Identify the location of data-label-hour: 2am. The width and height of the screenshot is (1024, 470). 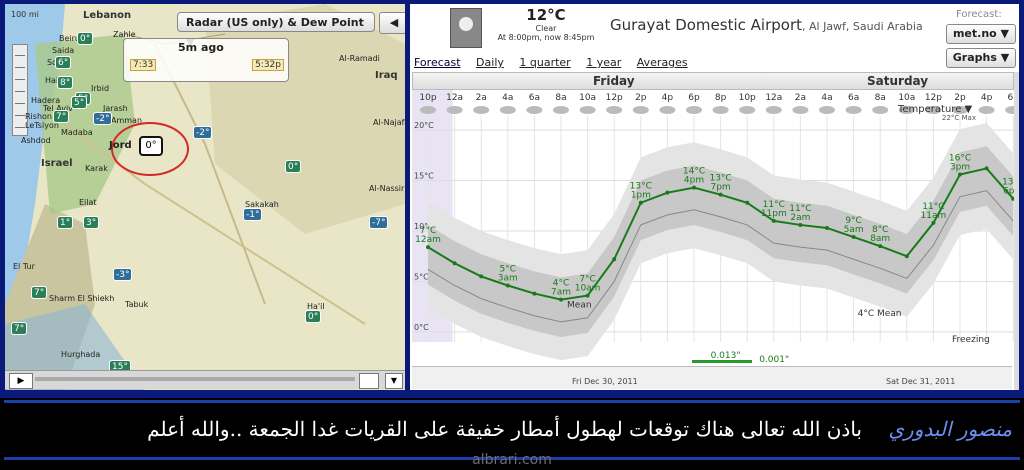
(800, 218).